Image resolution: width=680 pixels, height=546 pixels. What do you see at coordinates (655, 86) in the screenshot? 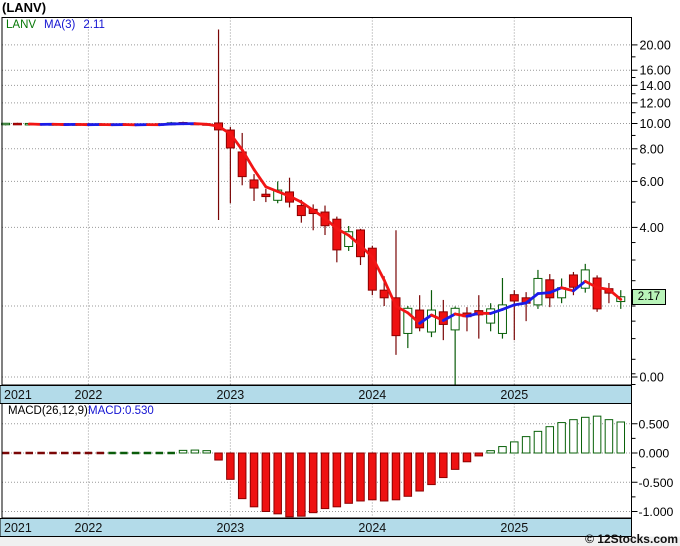
I see `price-axis-label: 14.00` at bounding box center [655, 86].